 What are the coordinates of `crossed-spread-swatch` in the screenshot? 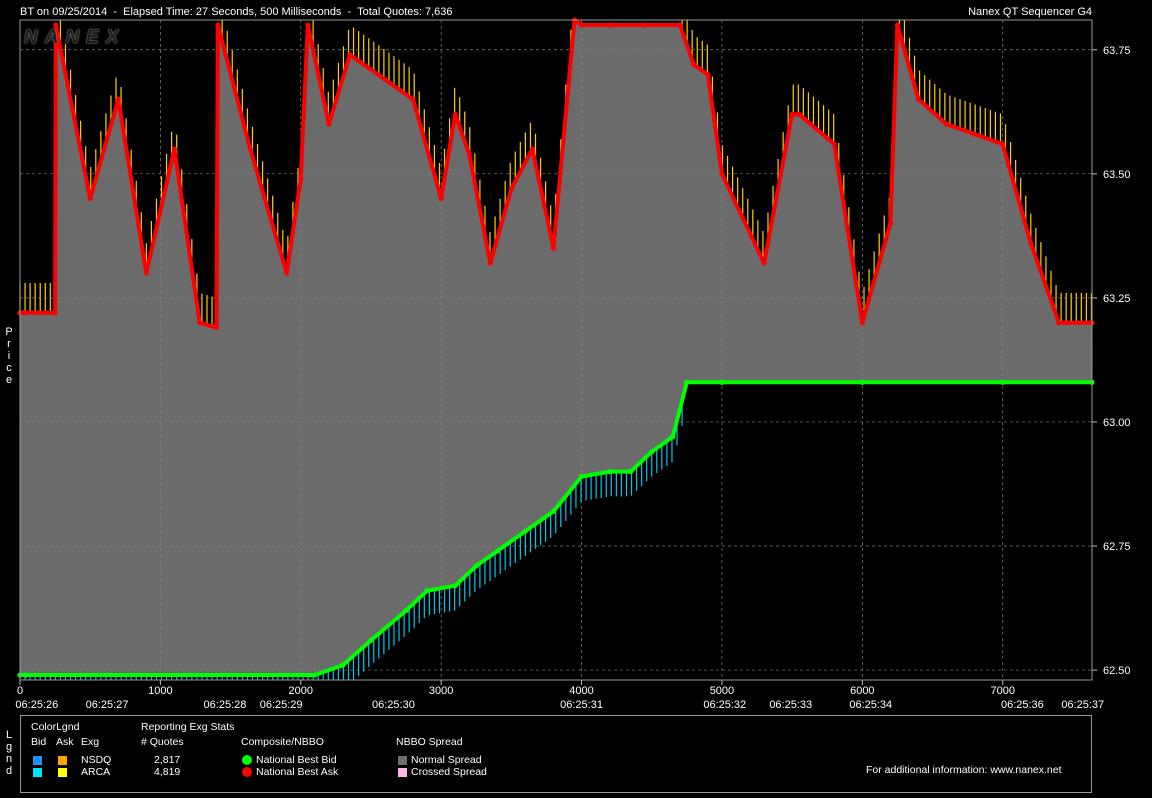 It's located at (402, 772).